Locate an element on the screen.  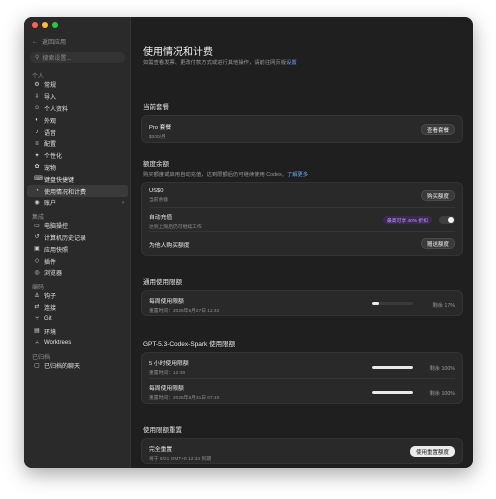
sidebar-item: ⚙ 常规 is located at coordinates (77, 85).